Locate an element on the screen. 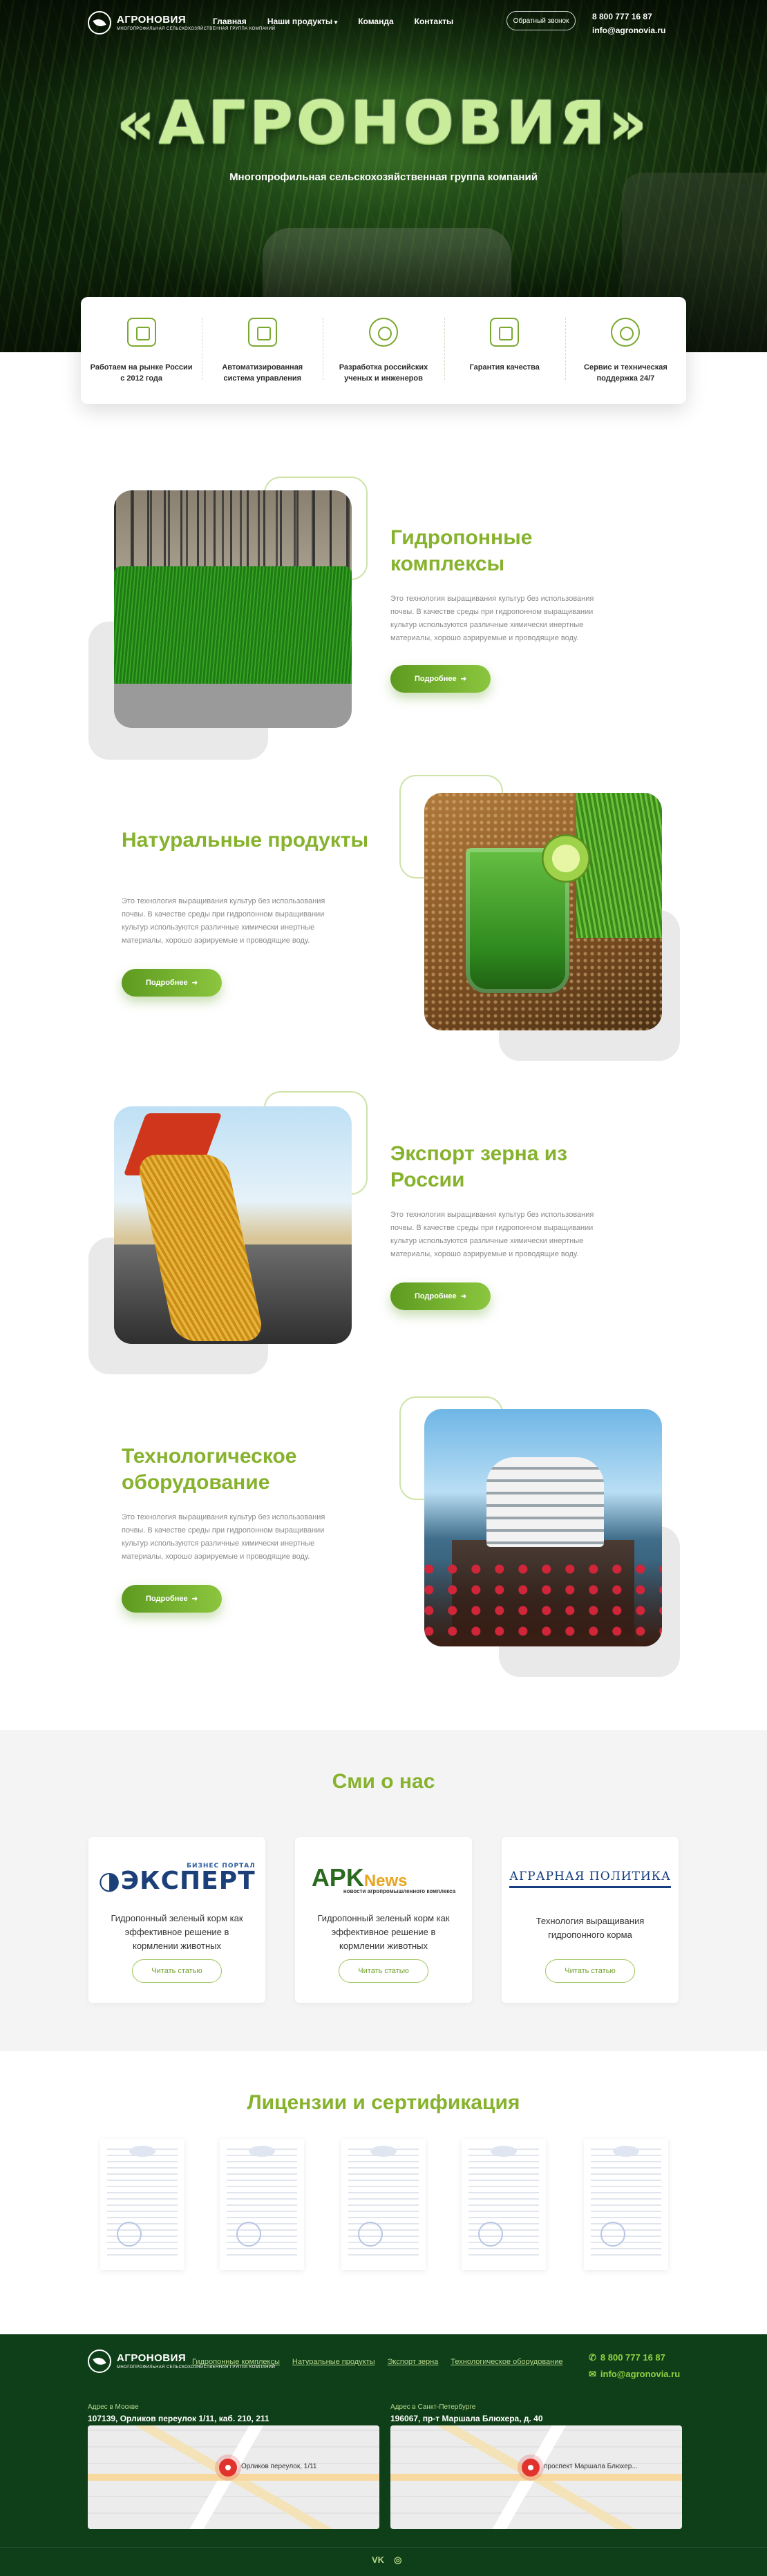 The image size is (767, 2576). hydroponic-photo is located at coordinates (233, 609).